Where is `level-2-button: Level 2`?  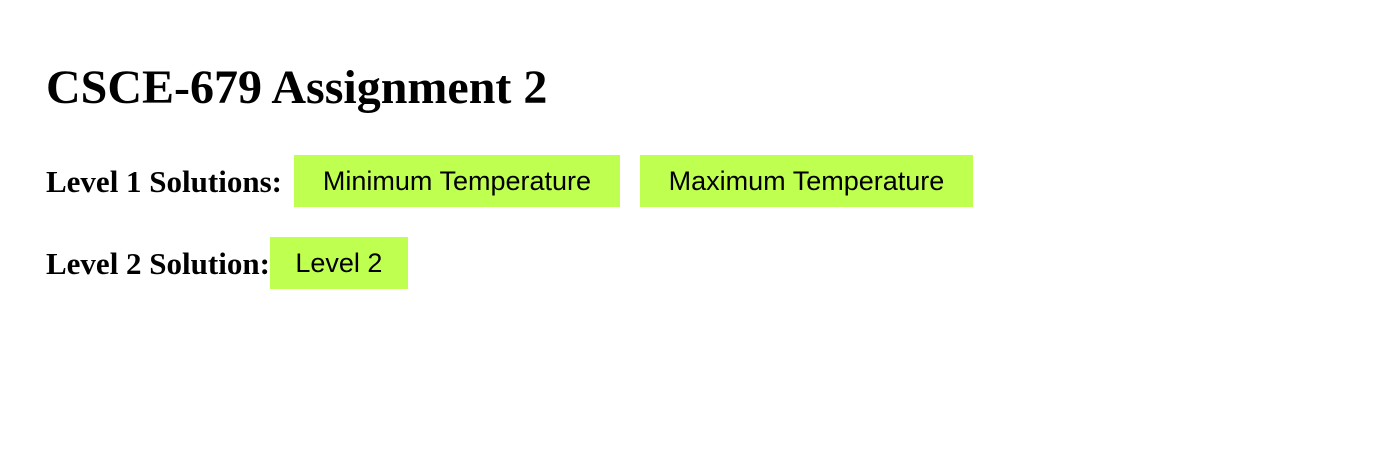
level-2-button: Level 2 is located at coordinates (338, 263).